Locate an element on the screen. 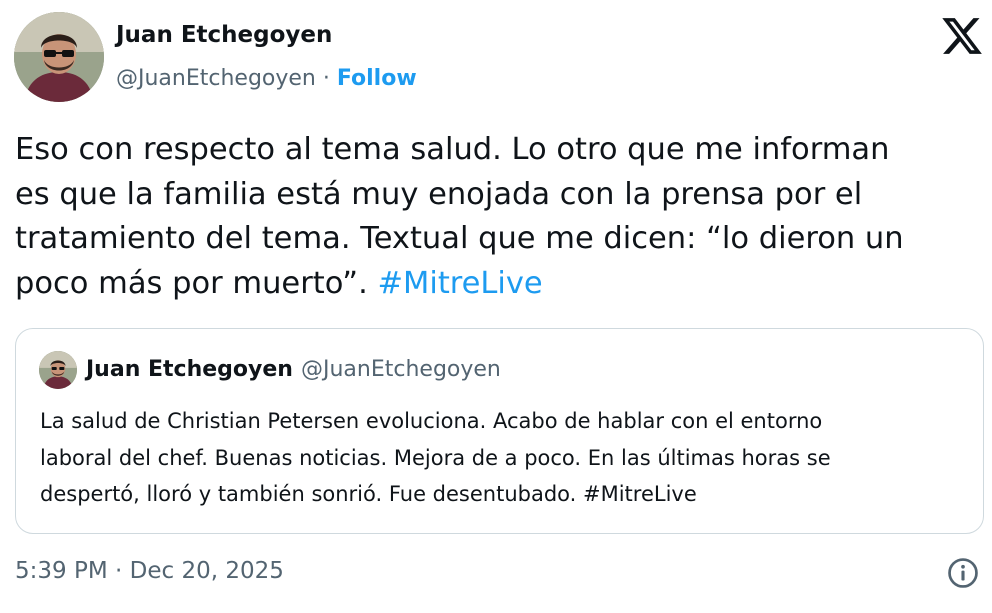 The width and height of the screenshot is (992, 613). author-avatar is located at coordinates (59, 57).